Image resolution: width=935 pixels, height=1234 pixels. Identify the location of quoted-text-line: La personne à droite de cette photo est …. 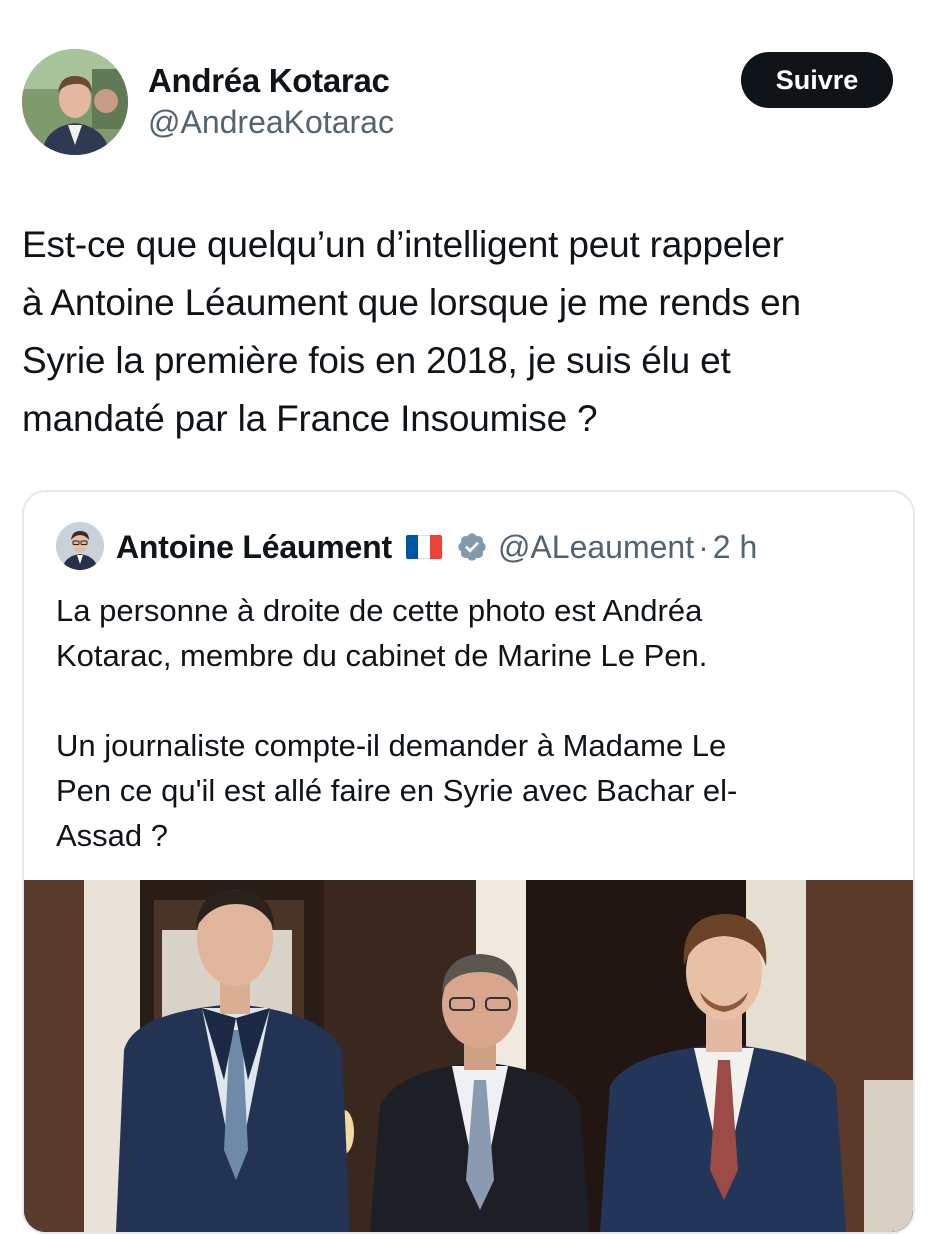
(379, 610).